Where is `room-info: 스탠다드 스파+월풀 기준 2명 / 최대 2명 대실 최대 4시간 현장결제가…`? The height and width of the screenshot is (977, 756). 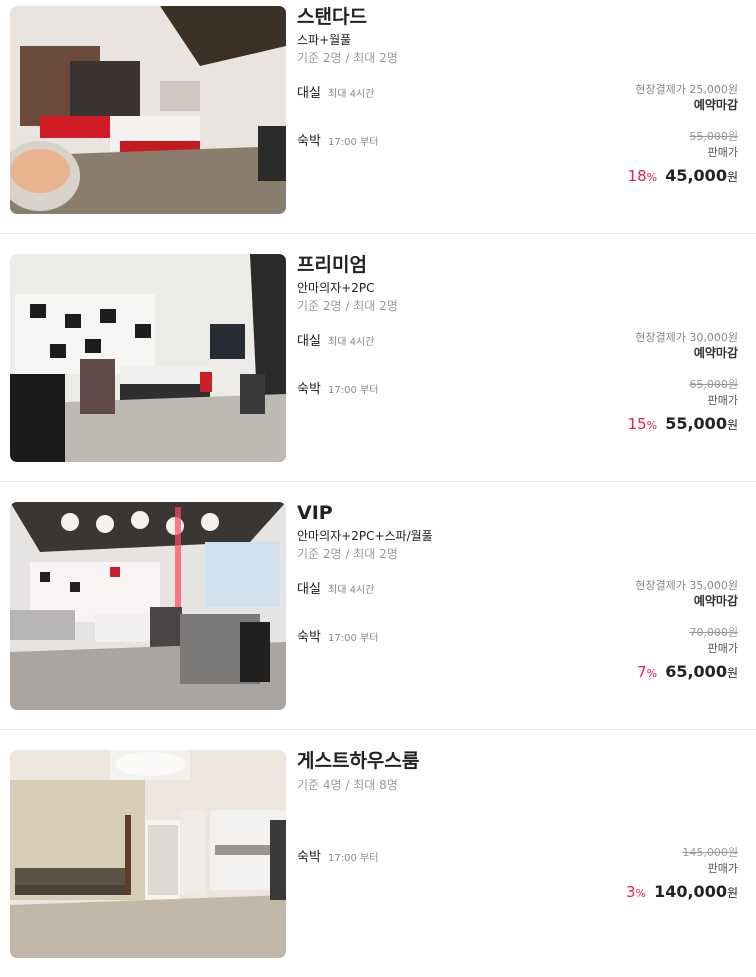
room-info: 스탠다드 스파+월풀 기준 2명 / 최대 2명 대실 최대 4시간 현장결제가… is located at coordinates (517, 106).